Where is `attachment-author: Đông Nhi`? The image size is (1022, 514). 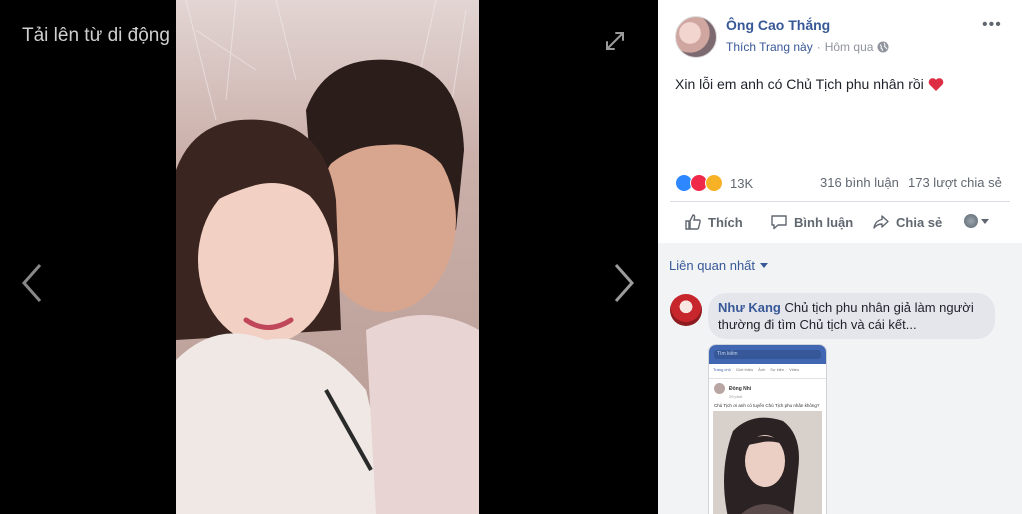 attachment-author: Đông Nhi is located at coordinates (767, 386).